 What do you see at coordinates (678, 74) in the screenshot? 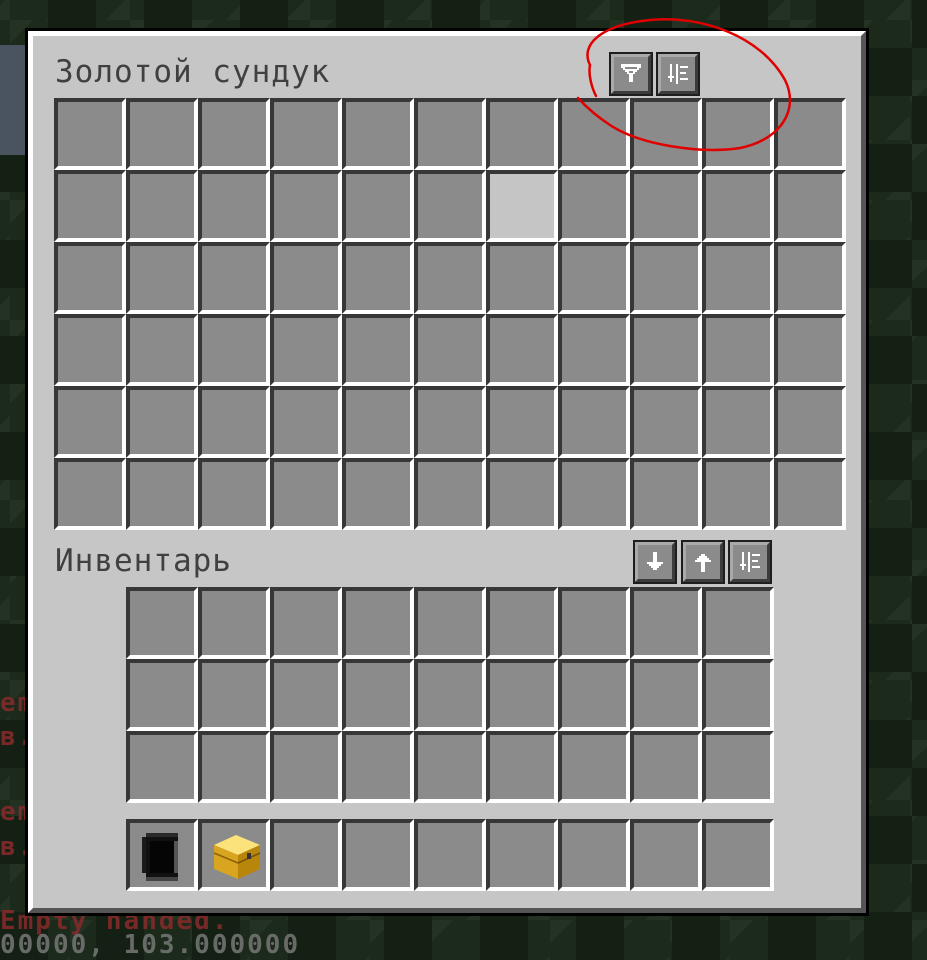
I see `chest-sort-button` at bounding box center [678, 74].